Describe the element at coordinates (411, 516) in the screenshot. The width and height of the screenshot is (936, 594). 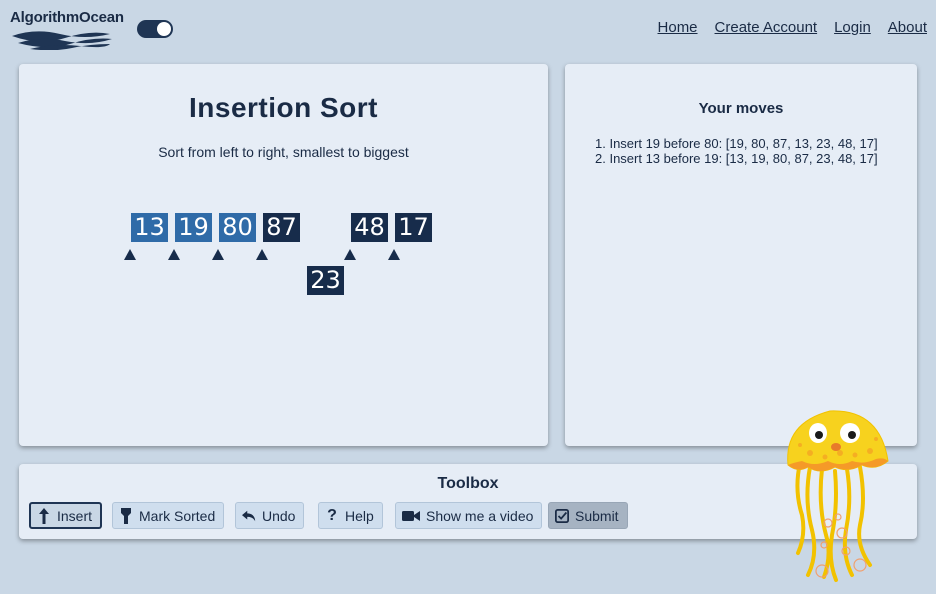
I see `video-camera-icon` at that location.